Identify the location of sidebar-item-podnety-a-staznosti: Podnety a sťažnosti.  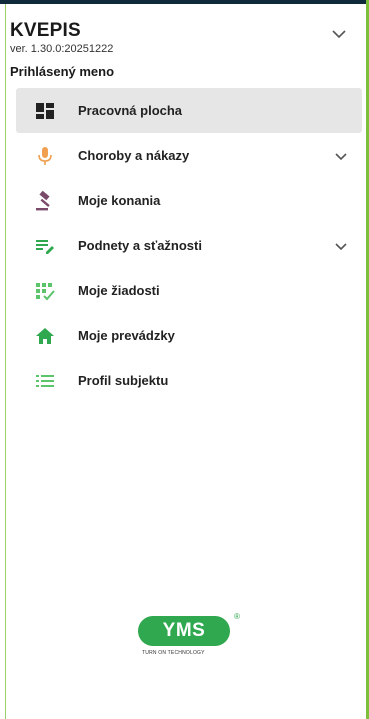
(189, 245).